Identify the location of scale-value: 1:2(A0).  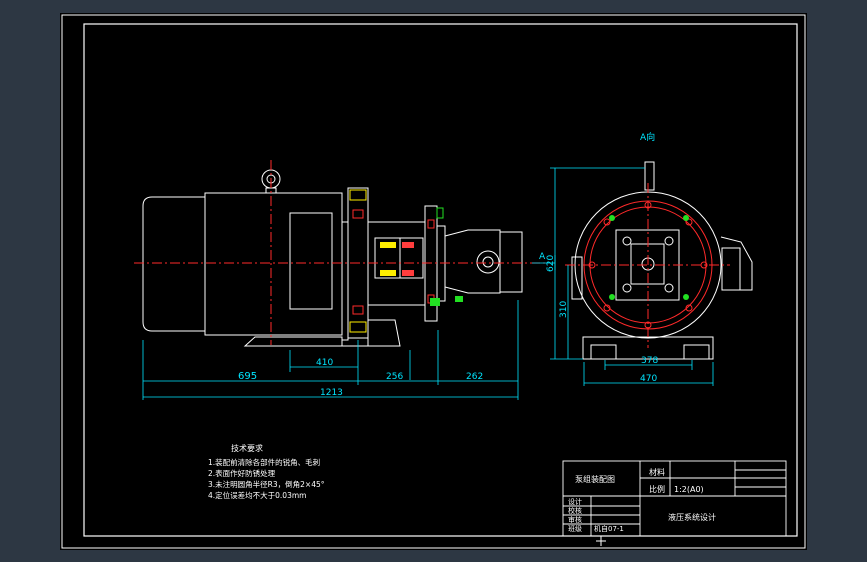
(689, 489).